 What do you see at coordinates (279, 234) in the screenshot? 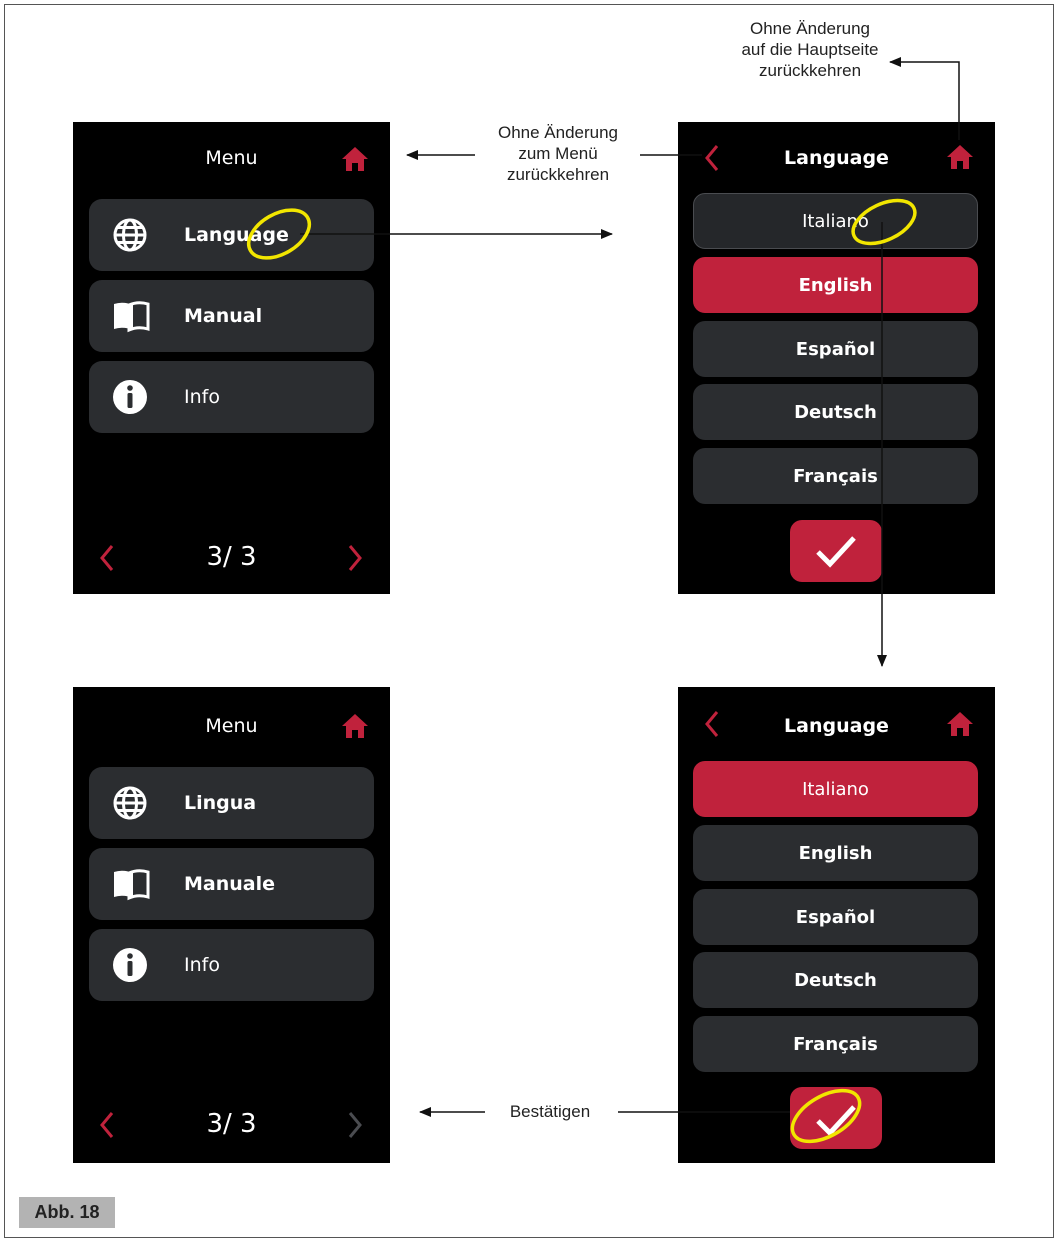
I see `highlight-language-item` at bounding box center [279, 234].